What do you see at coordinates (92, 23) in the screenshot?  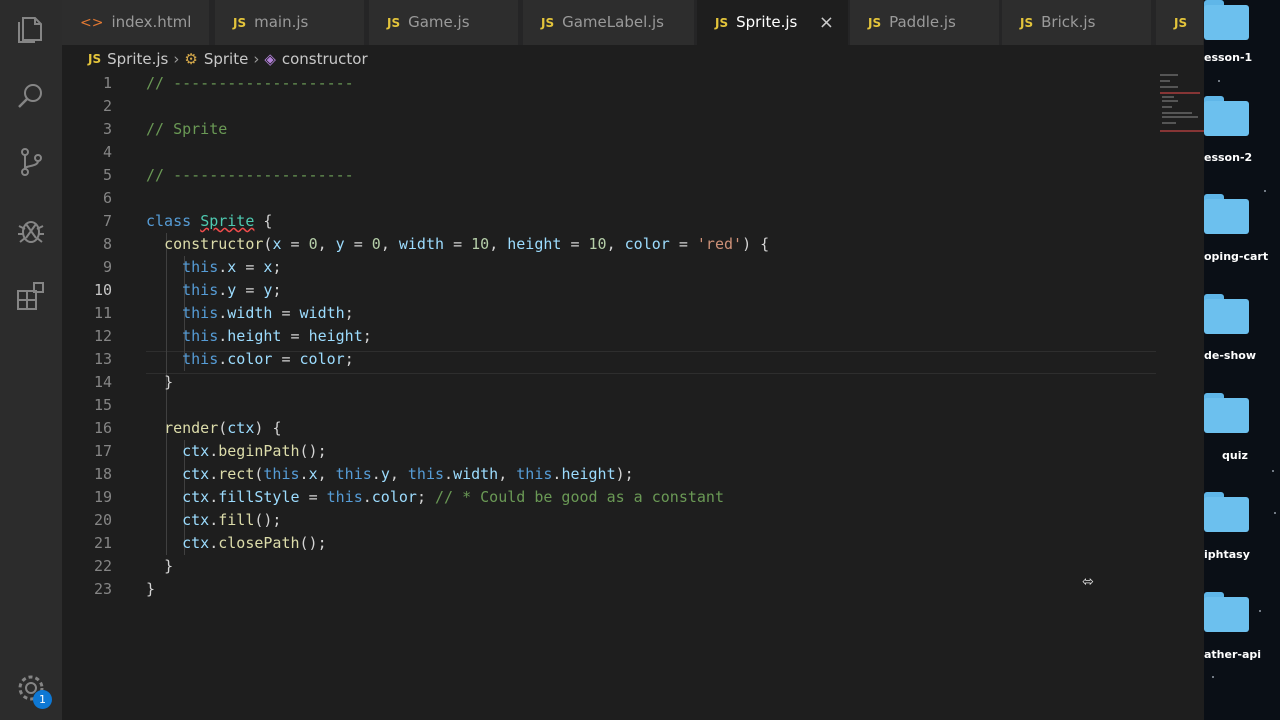 I see `html-icon: <>` at bounding box center [92, 23].